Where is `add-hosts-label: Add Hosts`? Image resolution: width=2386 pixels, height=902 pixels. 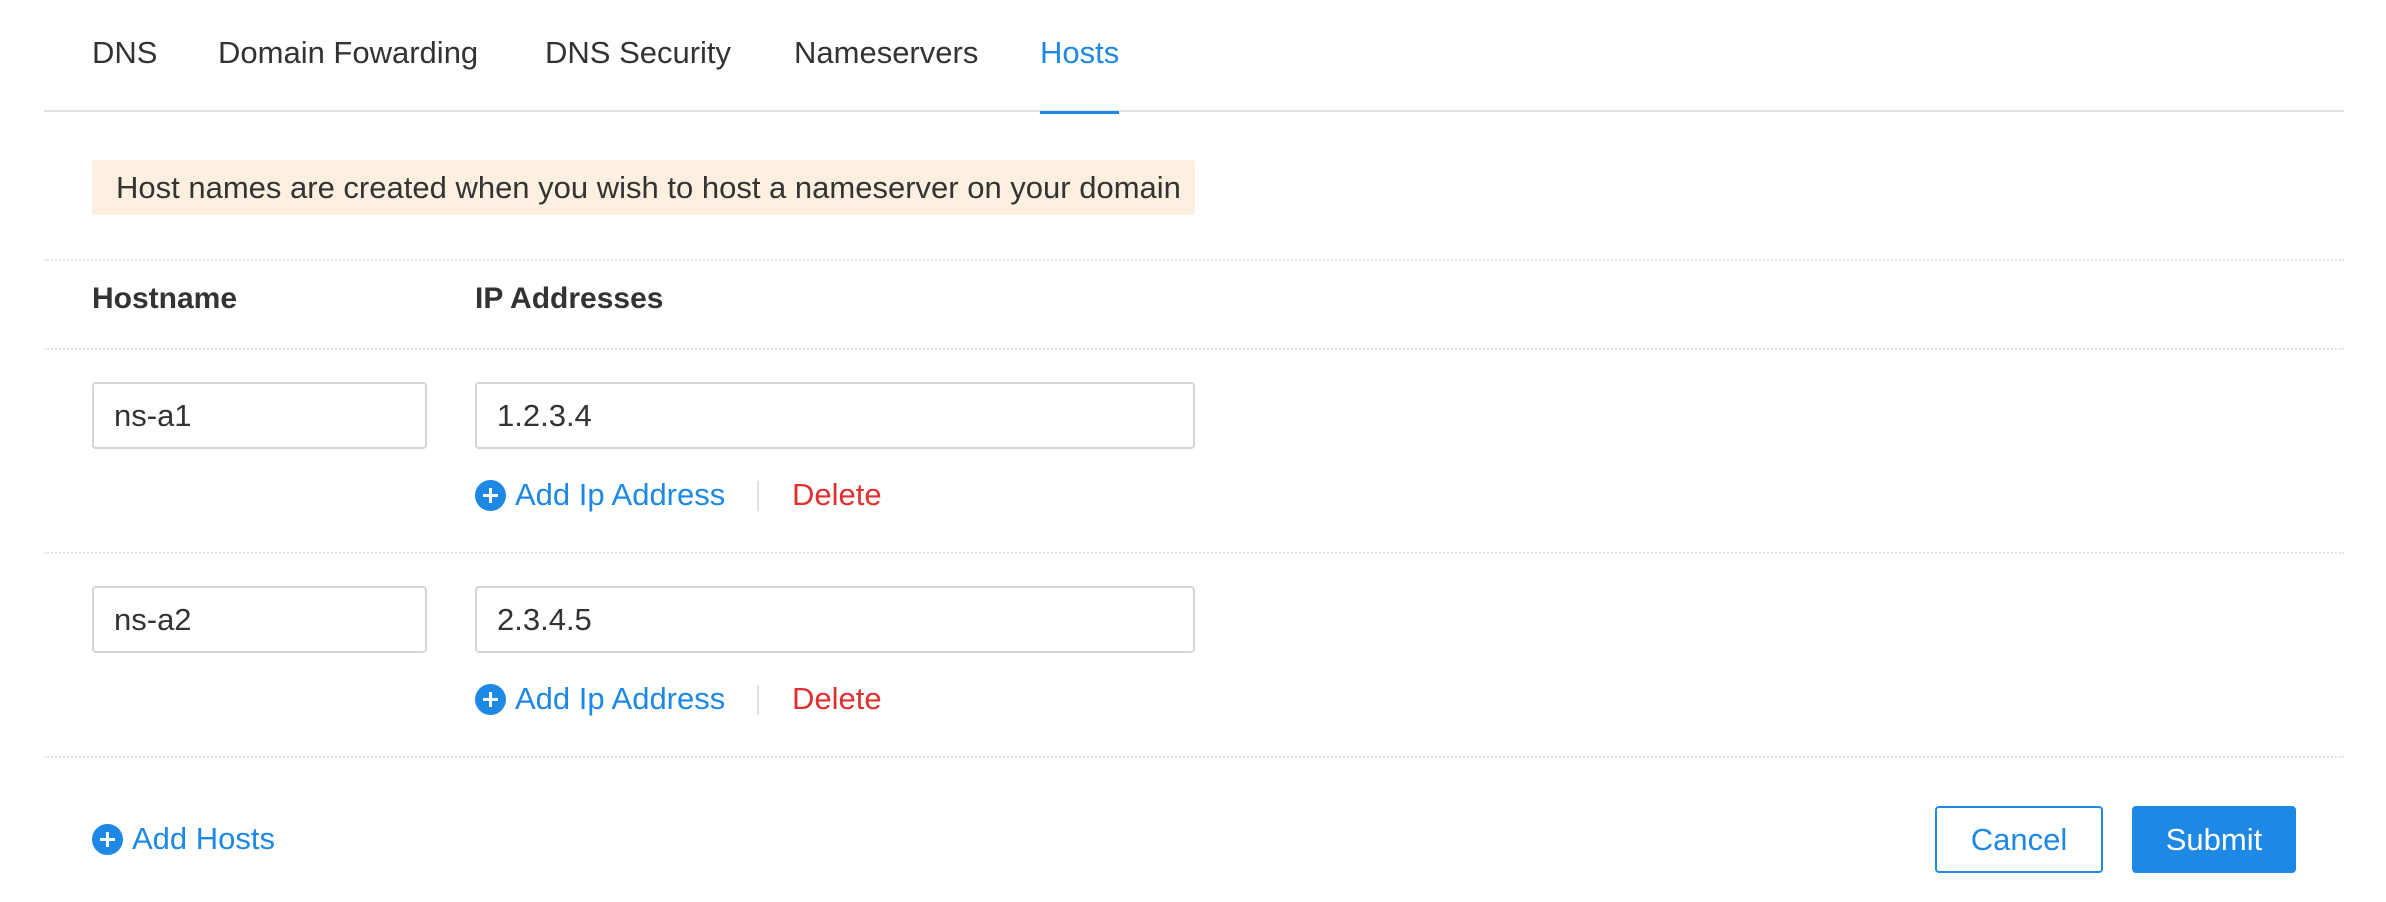 add-hosts-label: Add Hosts is located at coordinates (204, 838).